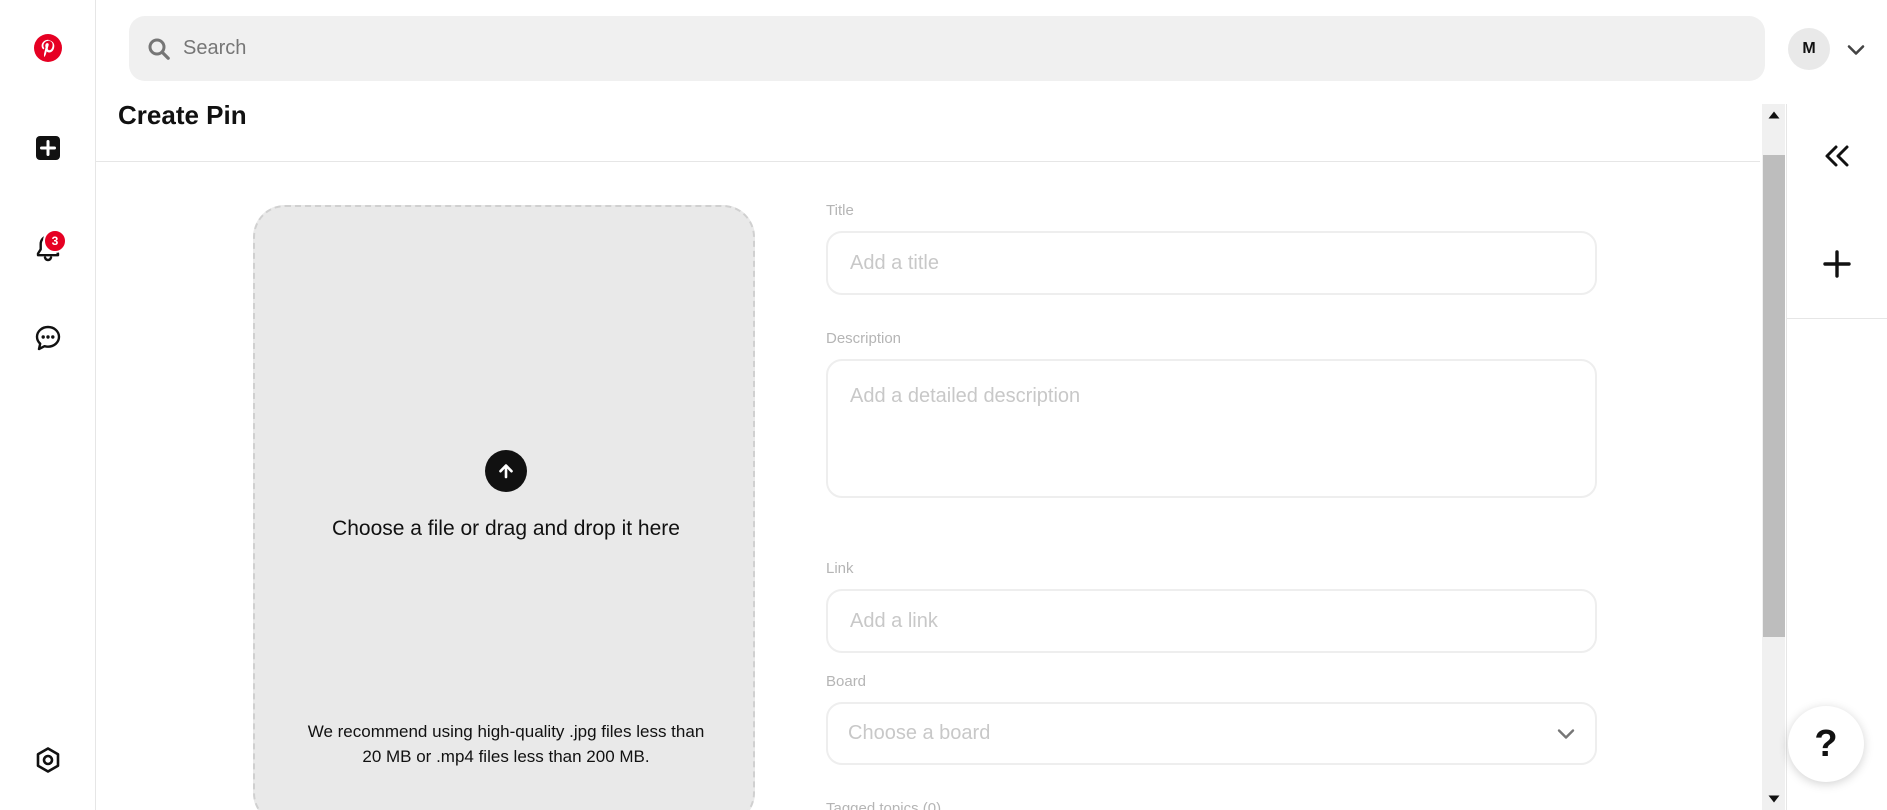 The image size is (1887, 810). I want to click on triangle-down-icon, so click(1773, 799).